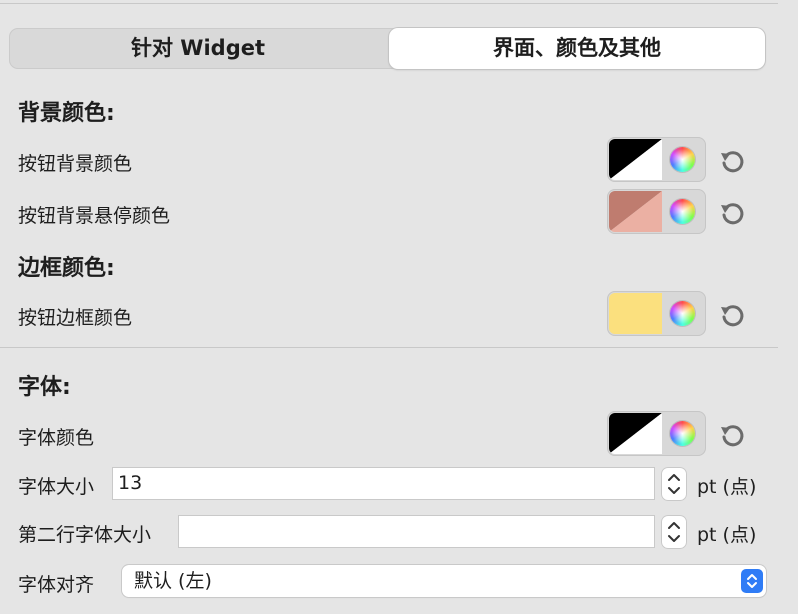 The height and width of the screenshot is (614, 798). Describe the element at coordinates (727, 487) in the screenshot. I see `font-size-unit: pt (点)` at that location.